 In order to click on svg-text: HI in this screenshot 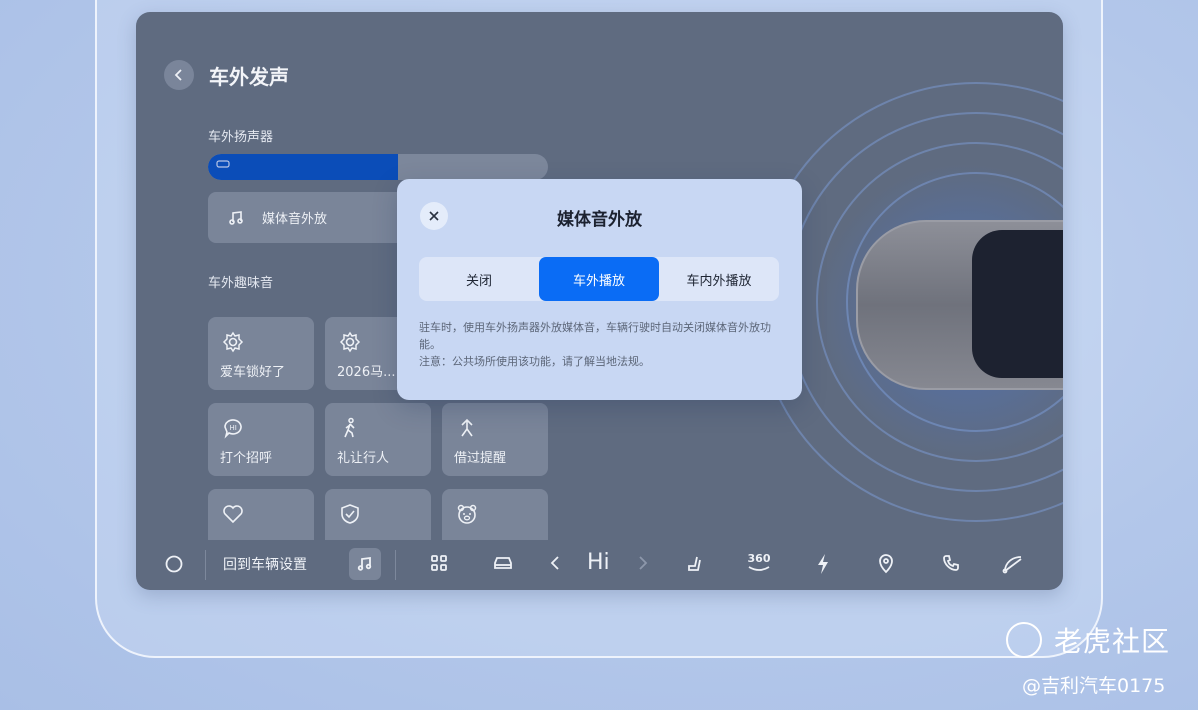, I will do `click(233, 428)`.